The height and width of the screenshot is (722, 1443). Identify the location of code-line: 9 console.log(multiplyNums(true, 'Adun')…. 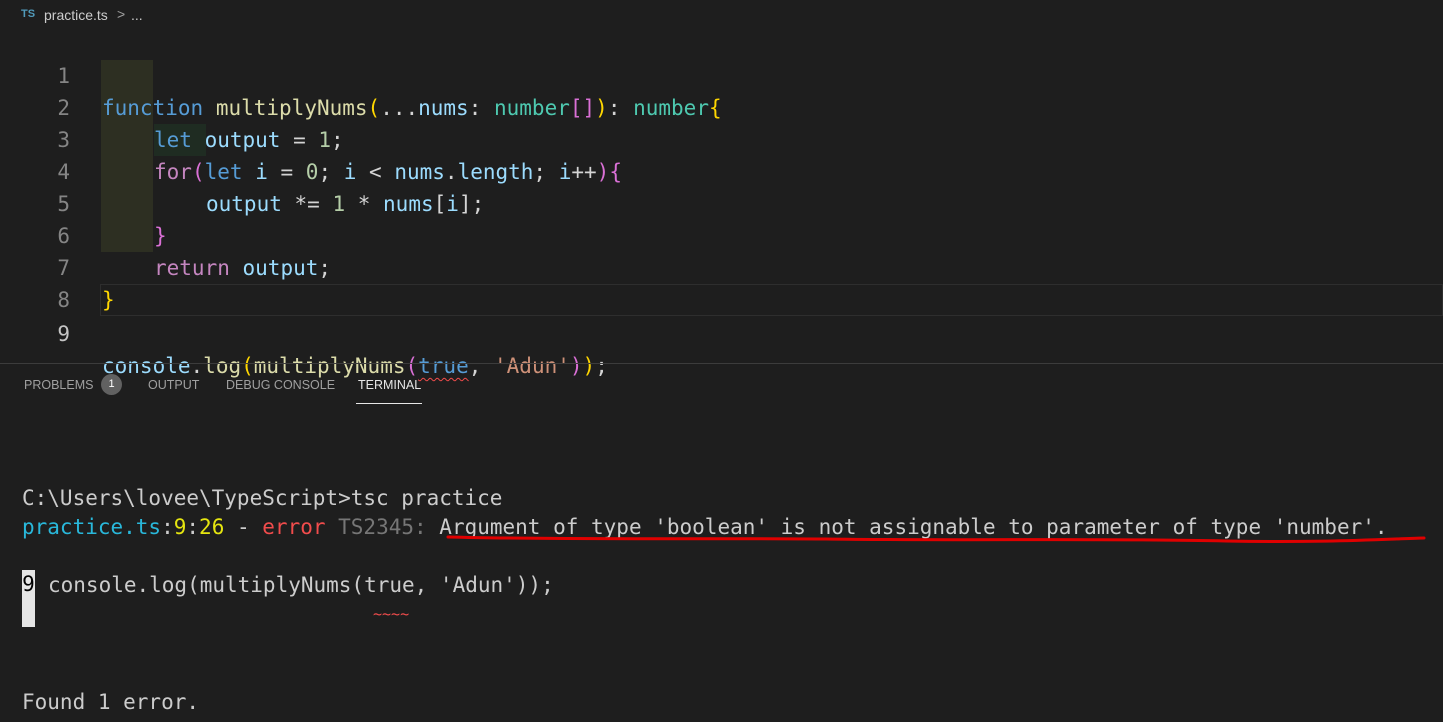
(721, 332).